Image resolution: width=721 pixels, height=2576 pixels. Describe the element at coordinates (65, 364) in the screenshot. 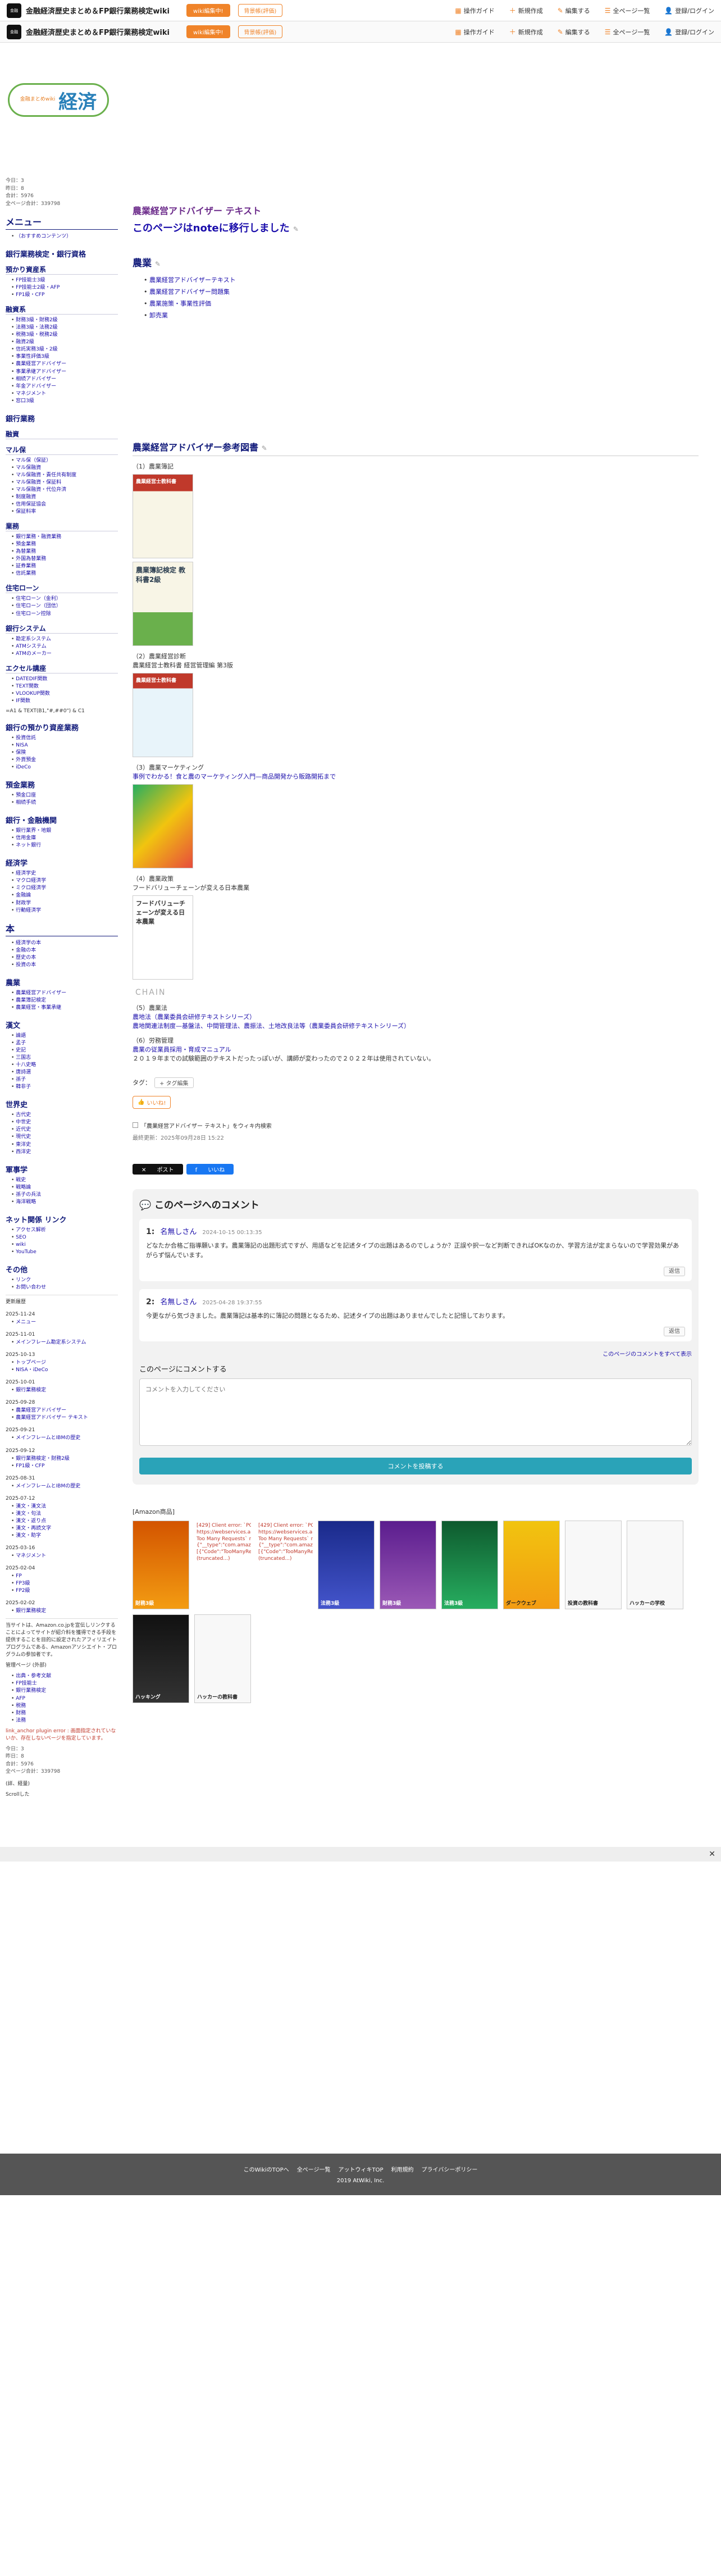

I see `list-item: 農業経営アドバイザー` at that location.